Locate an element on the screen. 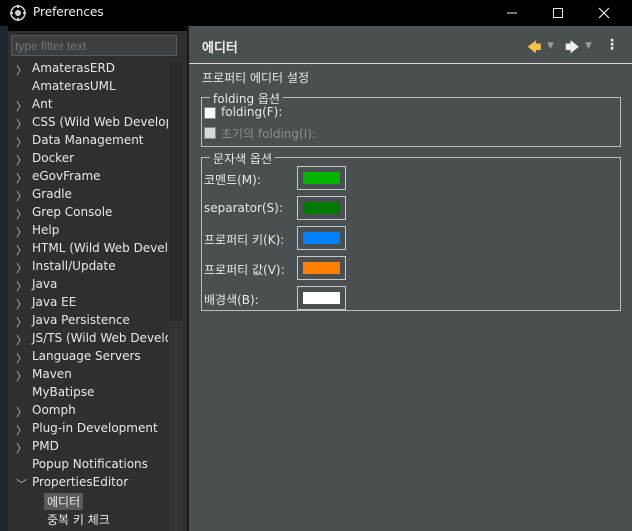 The height and width of the screenshot is (531, 632). maximize-button is located at coordinates (558, 13).